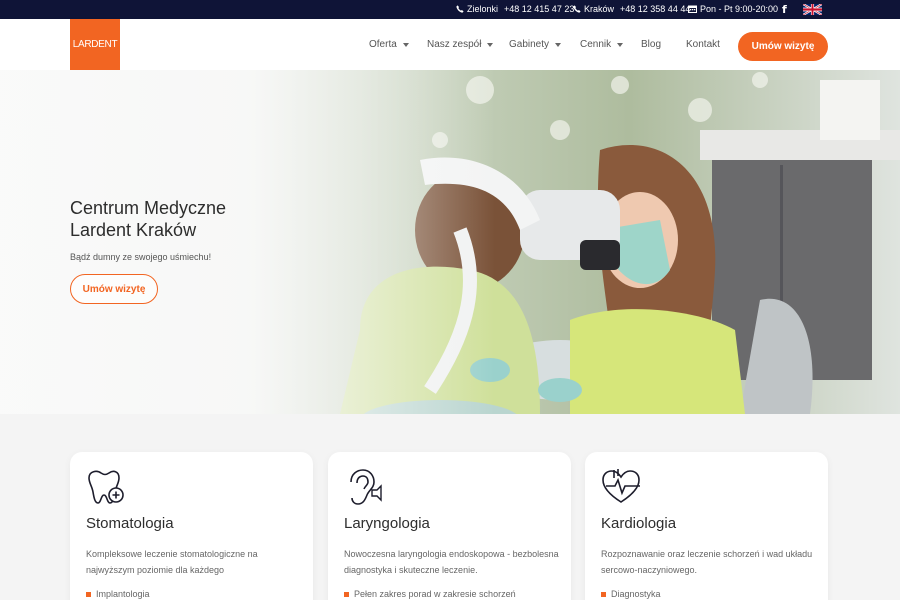 The width and height of the screenshot is (900, 600). Describe the element at coordinates (539, 9) in the screenshot. I see `zielonki-phone: +48 12 415 47 23` at that location.